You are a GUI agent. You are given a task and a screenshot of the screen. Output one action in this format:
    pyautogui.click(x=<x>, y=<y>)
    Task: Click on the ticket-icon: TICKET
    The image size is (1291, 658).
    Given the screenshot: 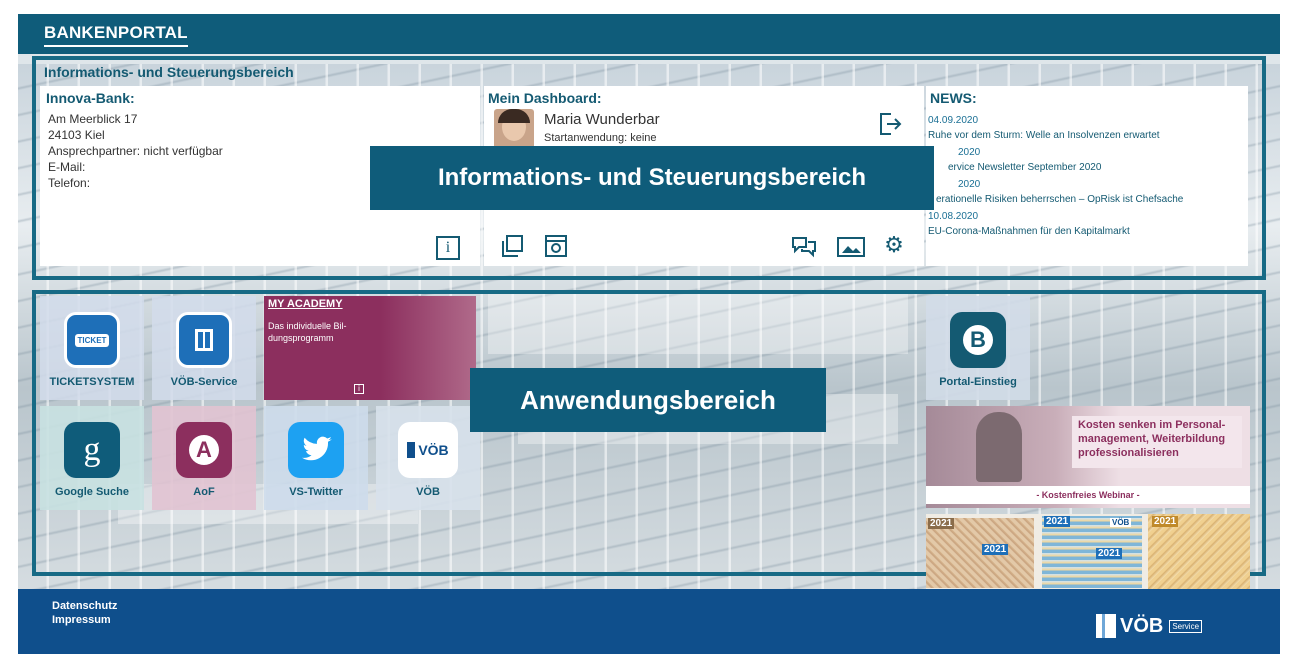 What is the action you would take?
    pyautogui.click(x=92, y=340)
    